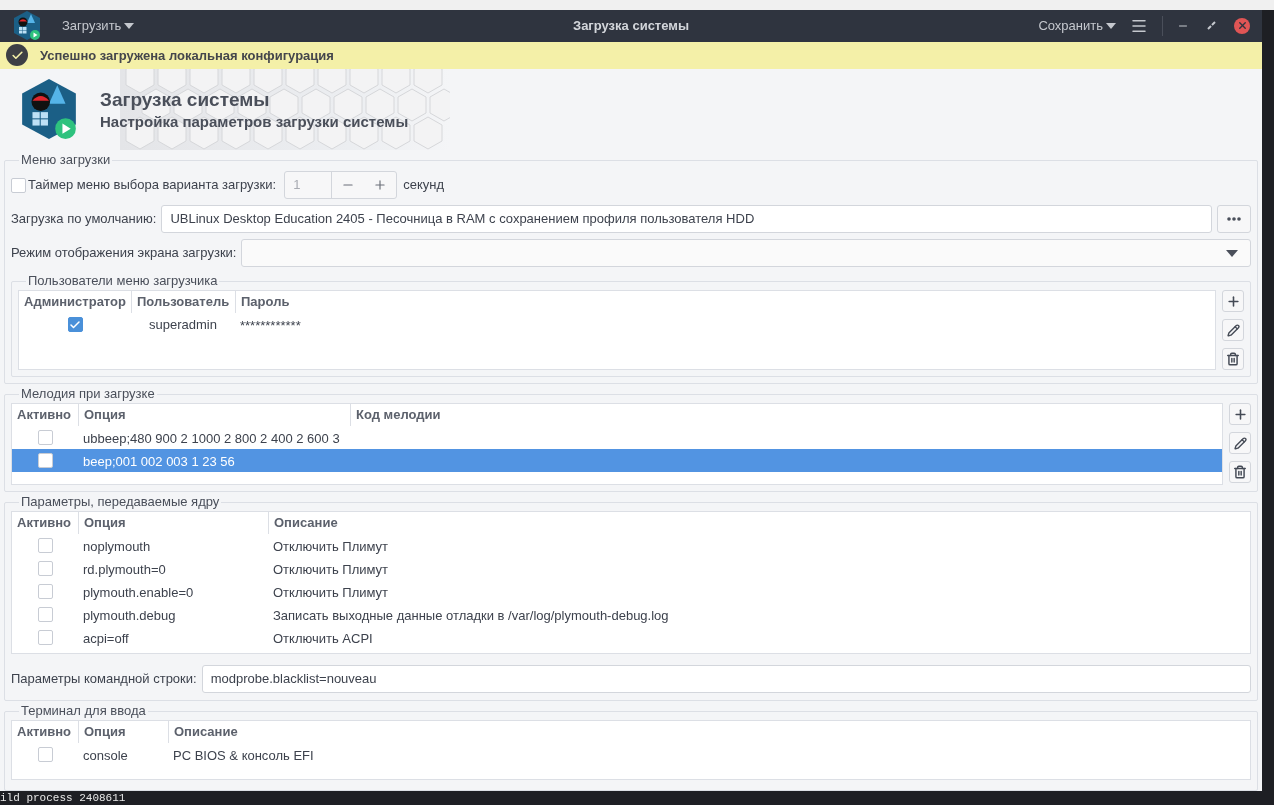  Describe the element at coordinates (265, 302) in the screenshot. I see `column-header: Пароль` at that location.